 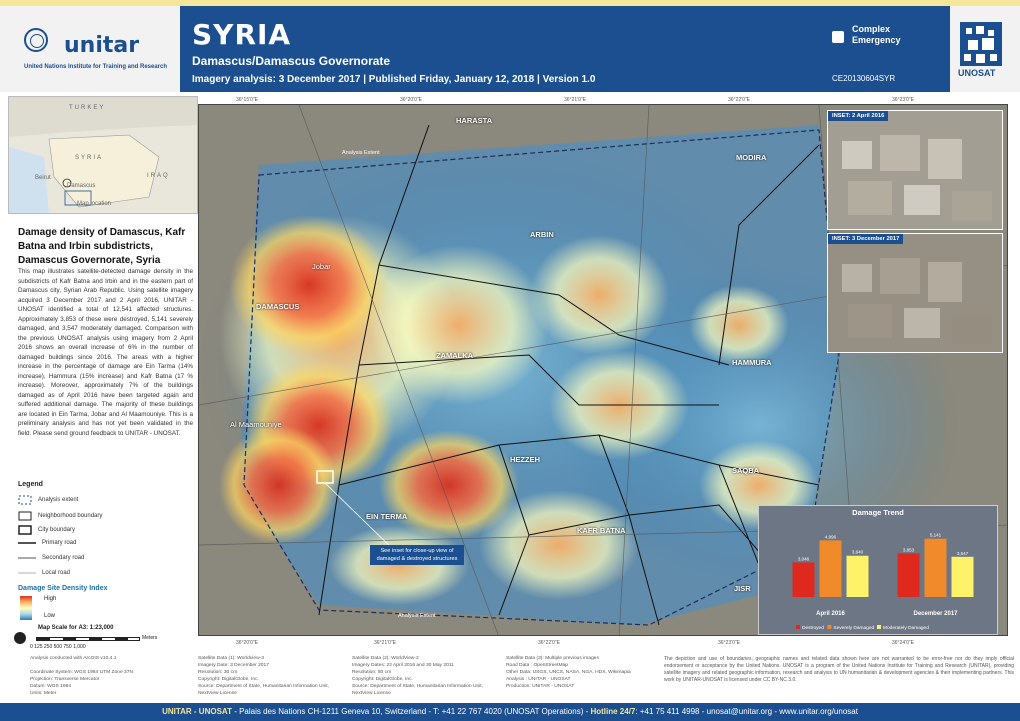 What do you see at coordinates (385, 658) in the screenshot?
I see `notes-line: Satellite Data (2): WorldView-2` at bounding box center [385, 658].